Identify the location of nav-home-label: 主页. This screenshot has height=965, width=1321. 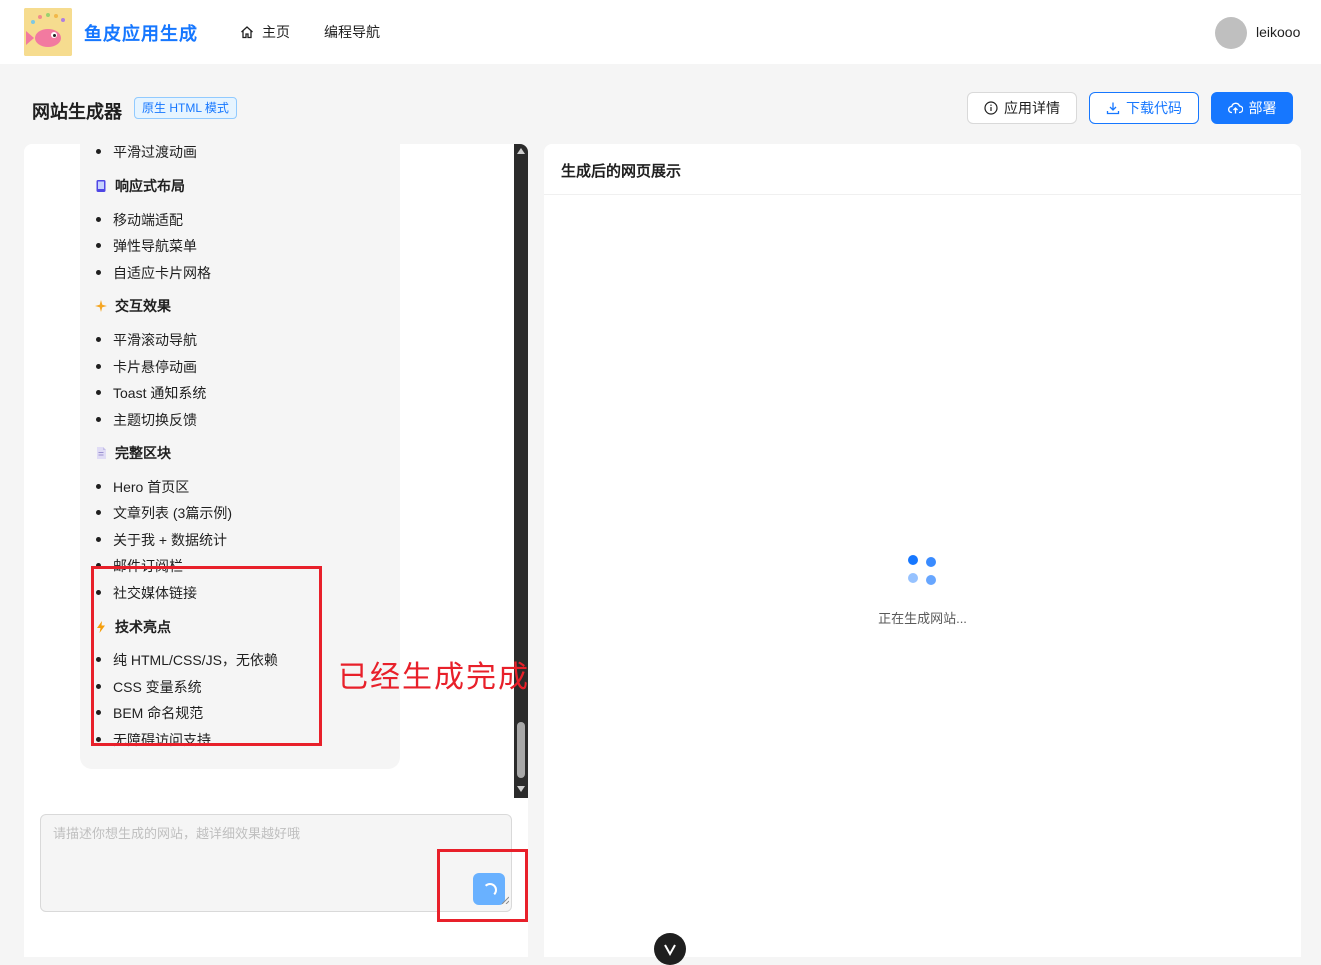
(276, 32).